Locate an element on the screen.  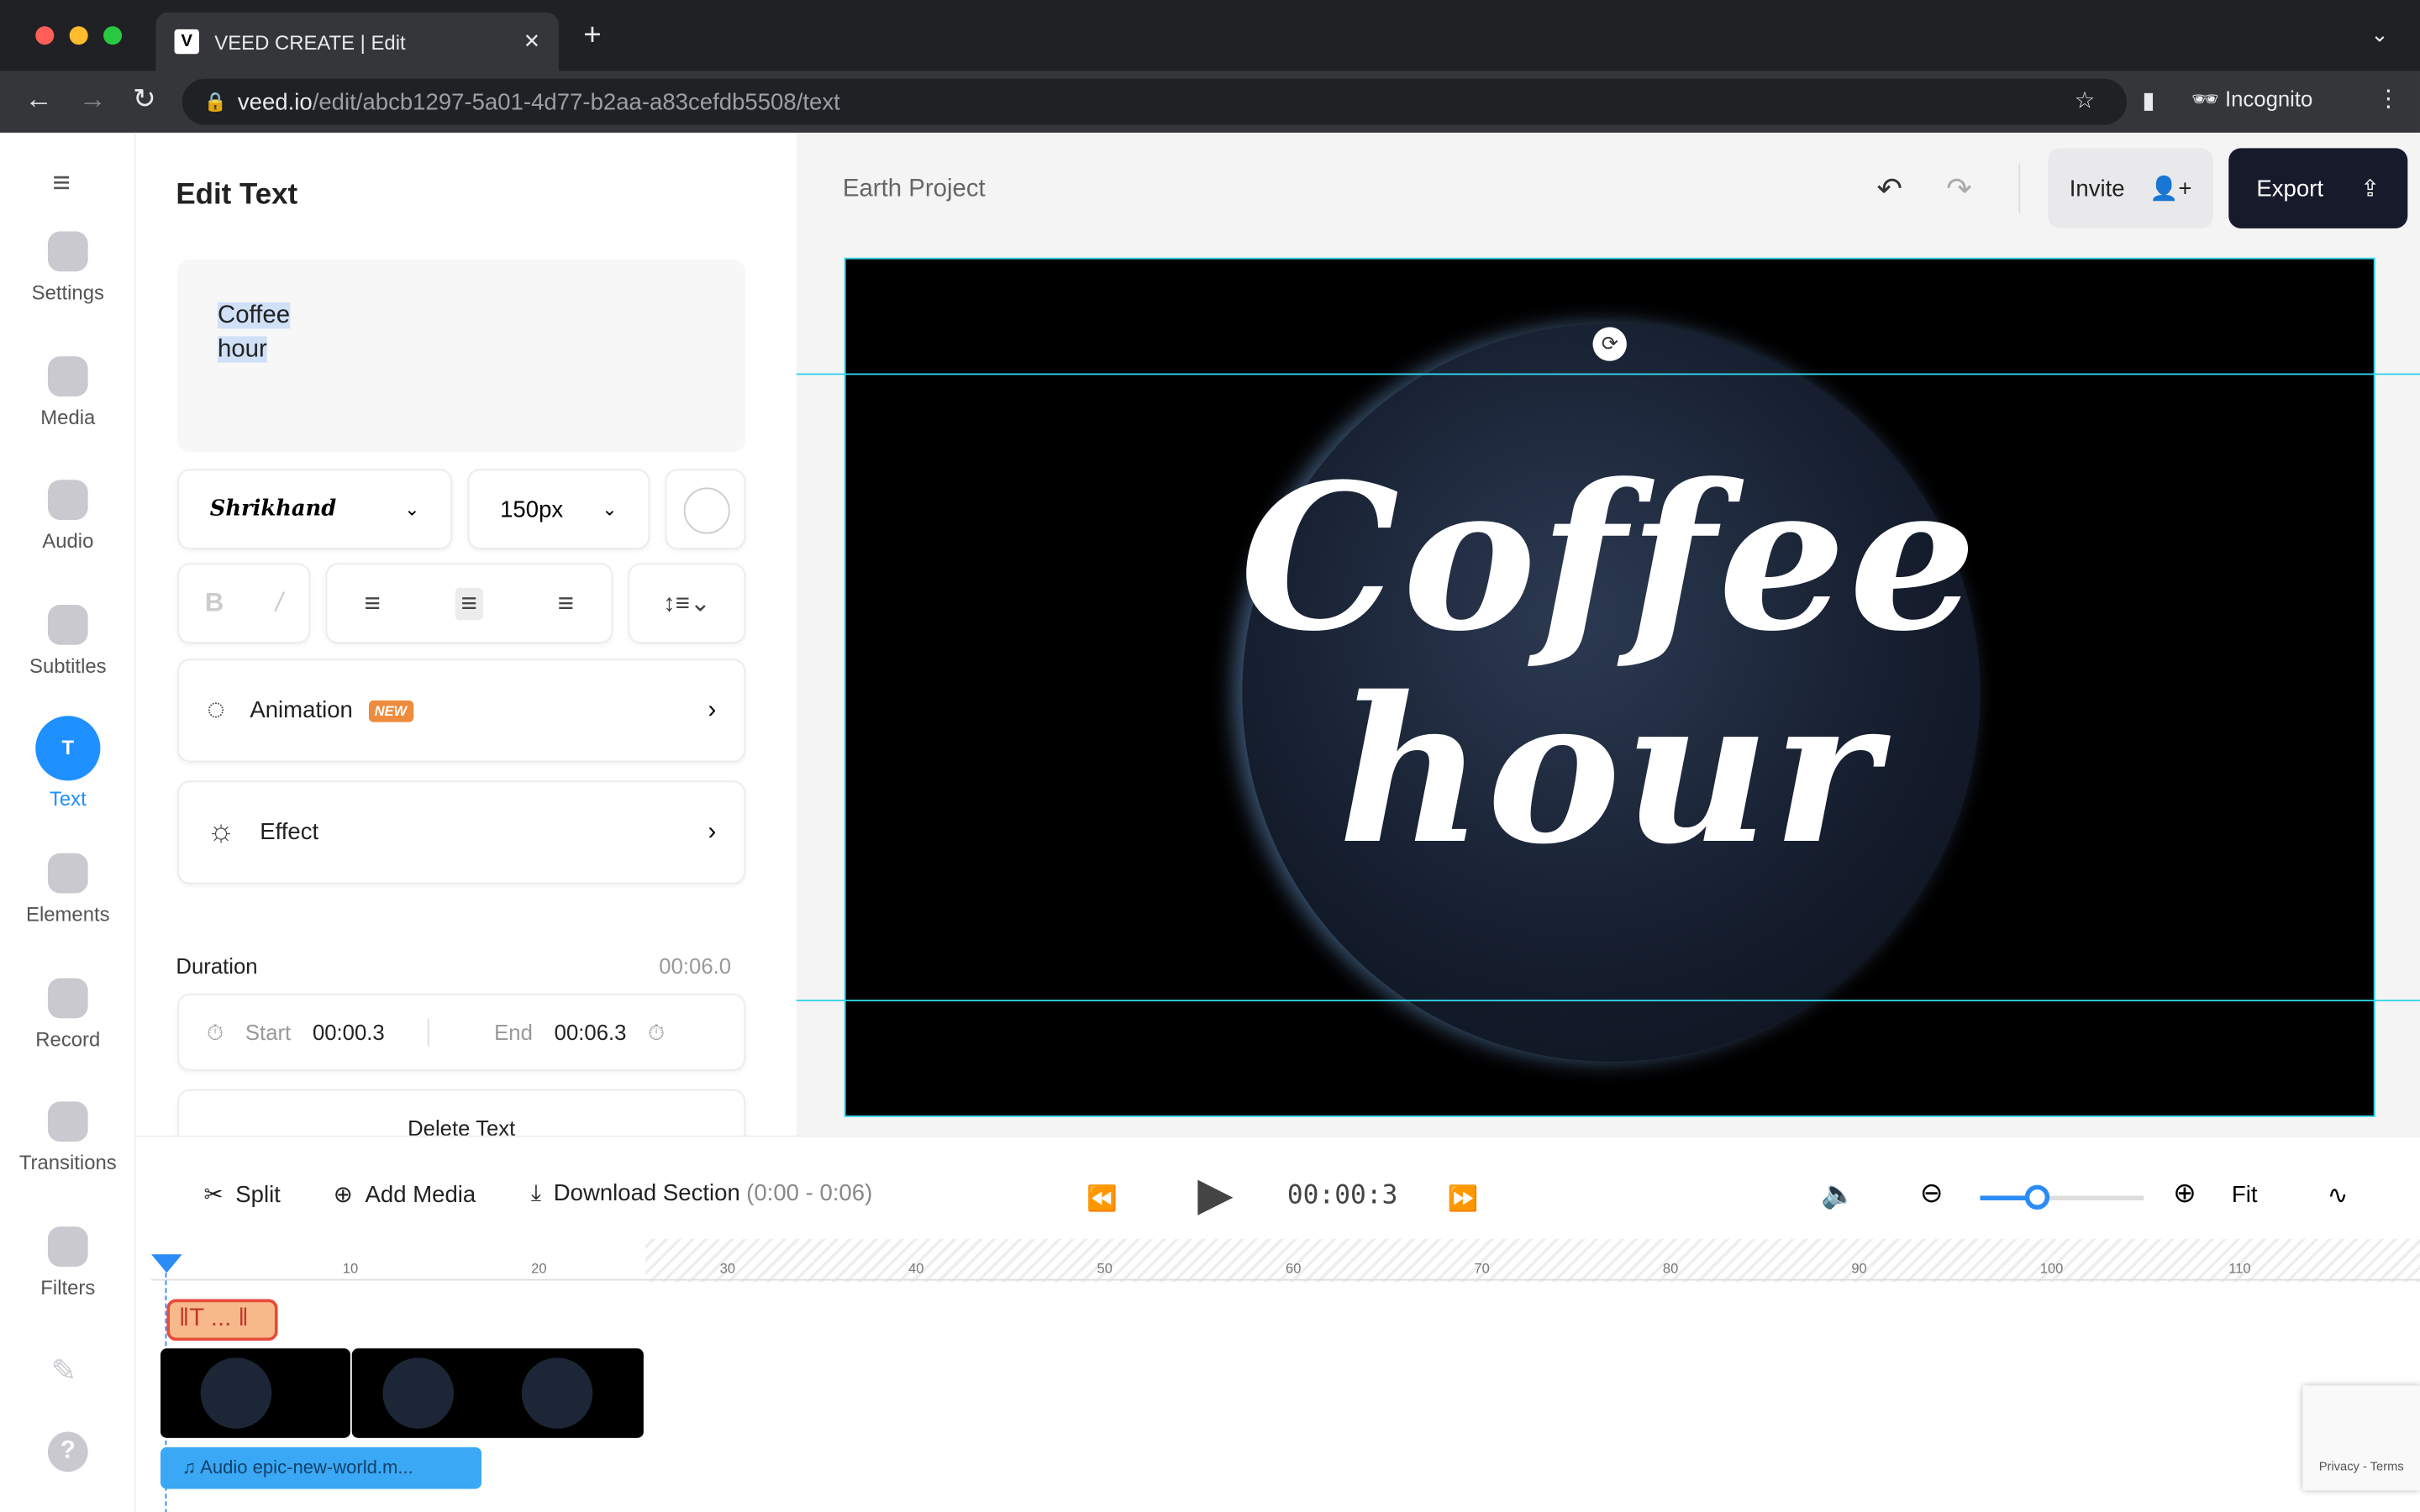
ruler is located at coordinates (1285, 1279).